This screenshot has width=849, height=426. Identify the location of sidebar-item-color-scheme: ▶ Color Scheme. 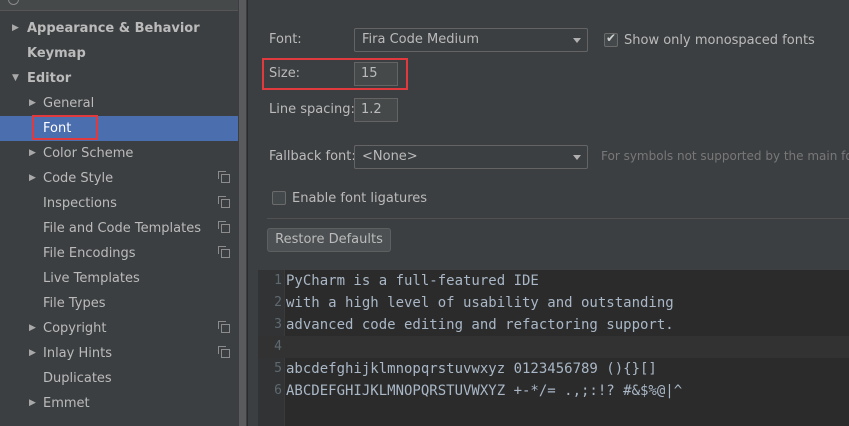
(119, 153).